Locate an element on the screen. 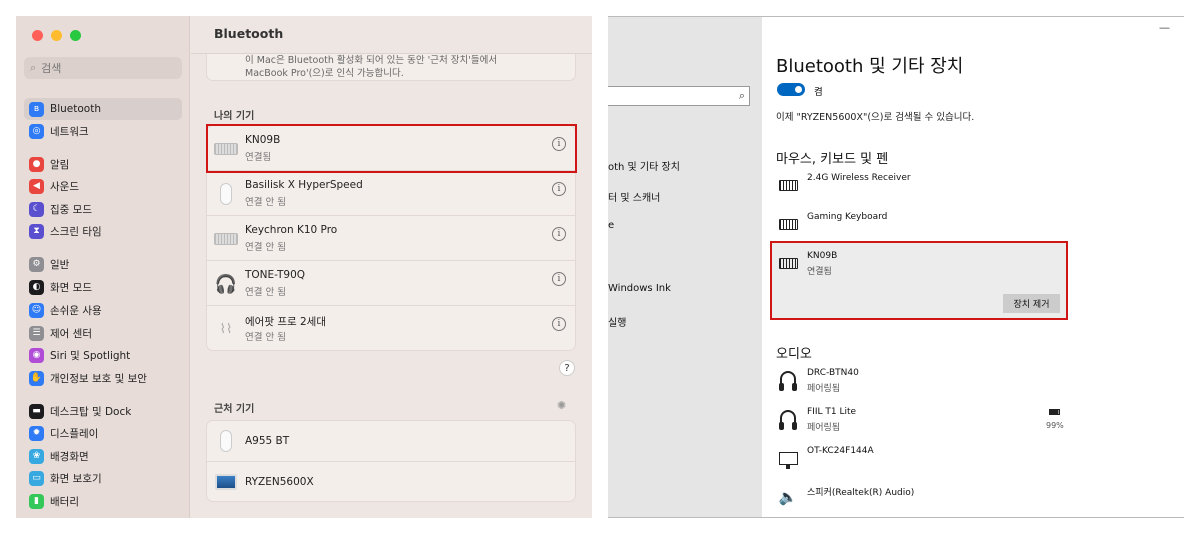  device-name: A955 BT is located at coordinates (267, 441).